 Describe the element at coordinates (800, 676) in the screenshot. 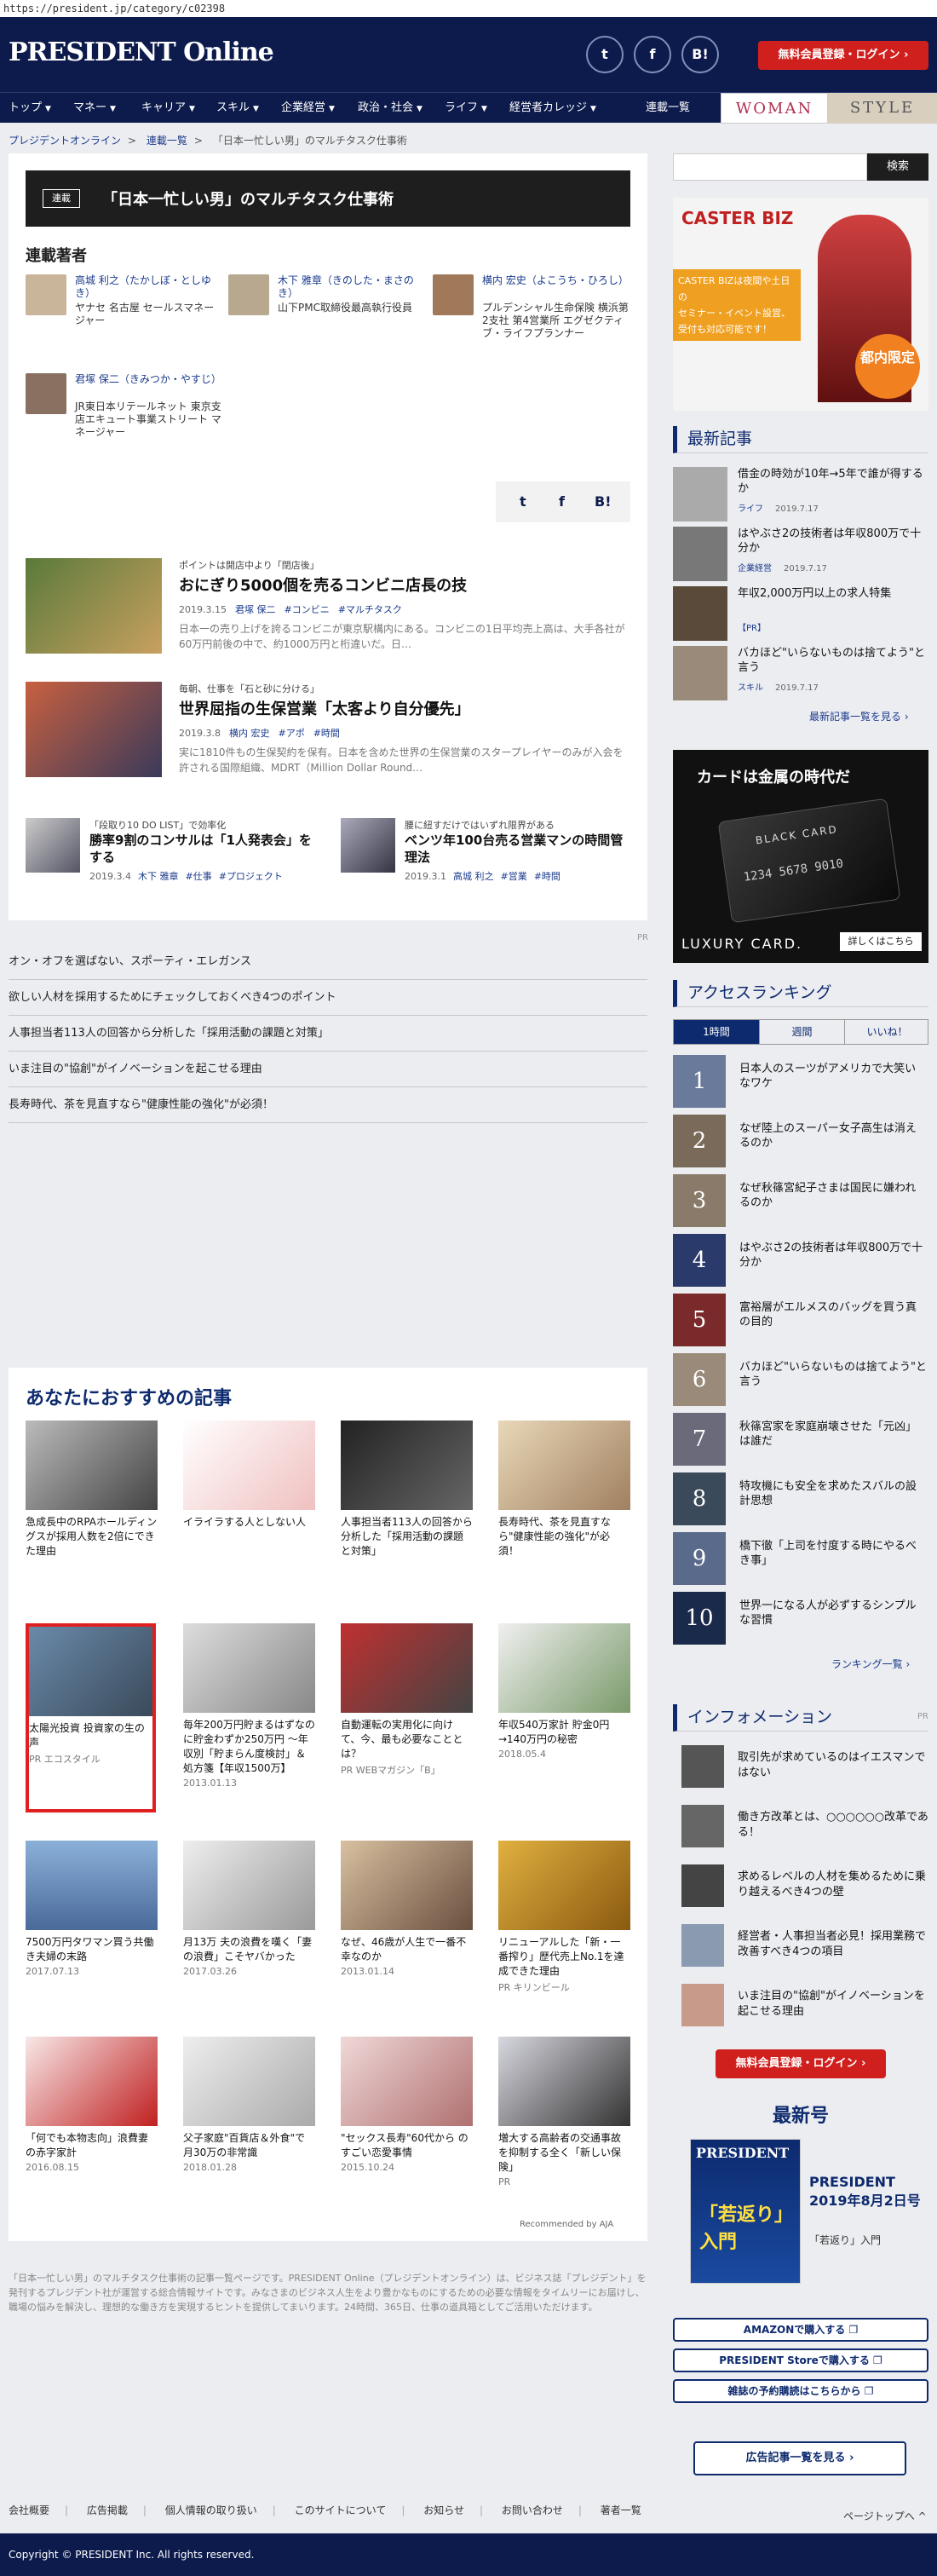

I see `latest-item: バカほど"いらないものは捨てよう"と言う スキル 2019.7.17` at that location.